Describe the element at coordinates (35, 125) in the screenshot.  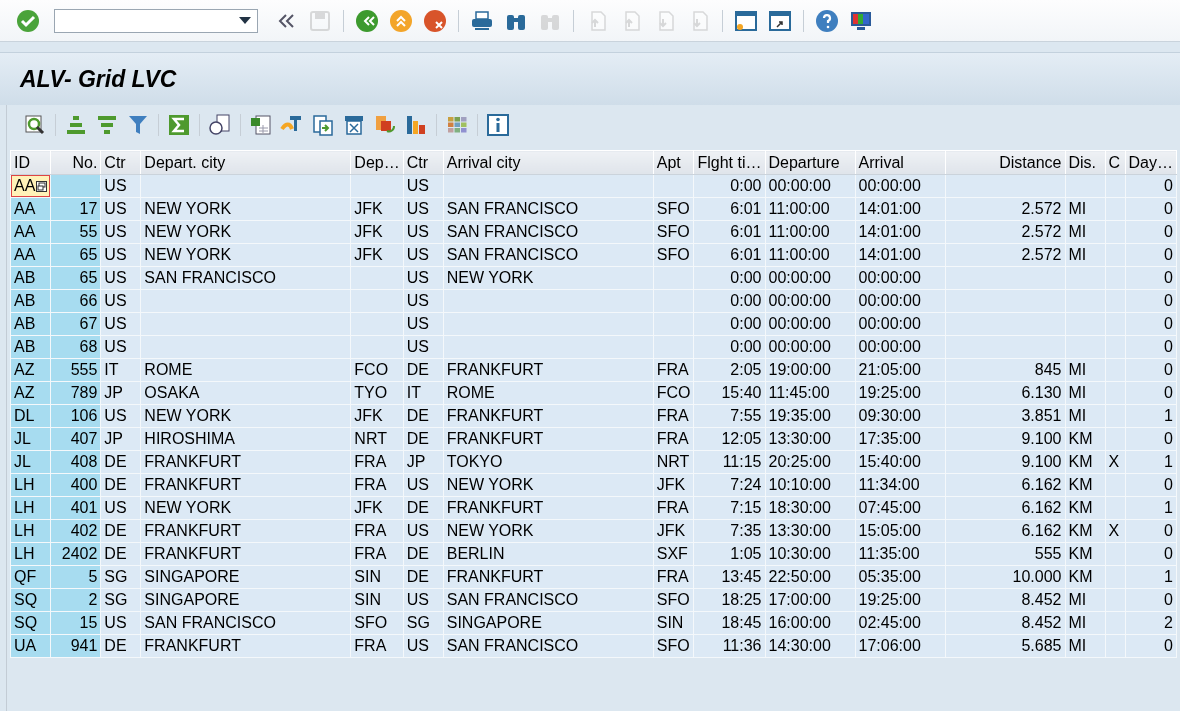
I see `magnifier-icon` at that location.